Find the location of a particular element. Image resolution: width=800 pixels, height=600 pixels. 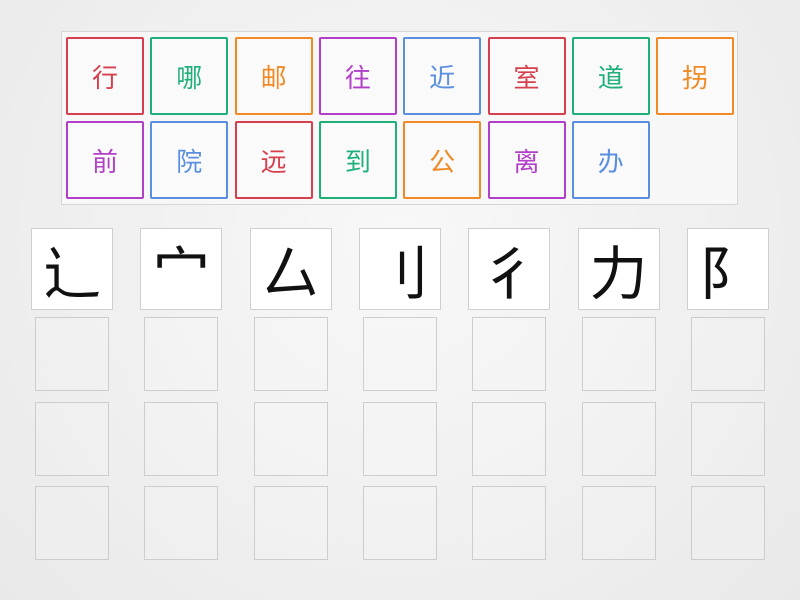

character-tile: 邮 is located at coordinates (273, 76).